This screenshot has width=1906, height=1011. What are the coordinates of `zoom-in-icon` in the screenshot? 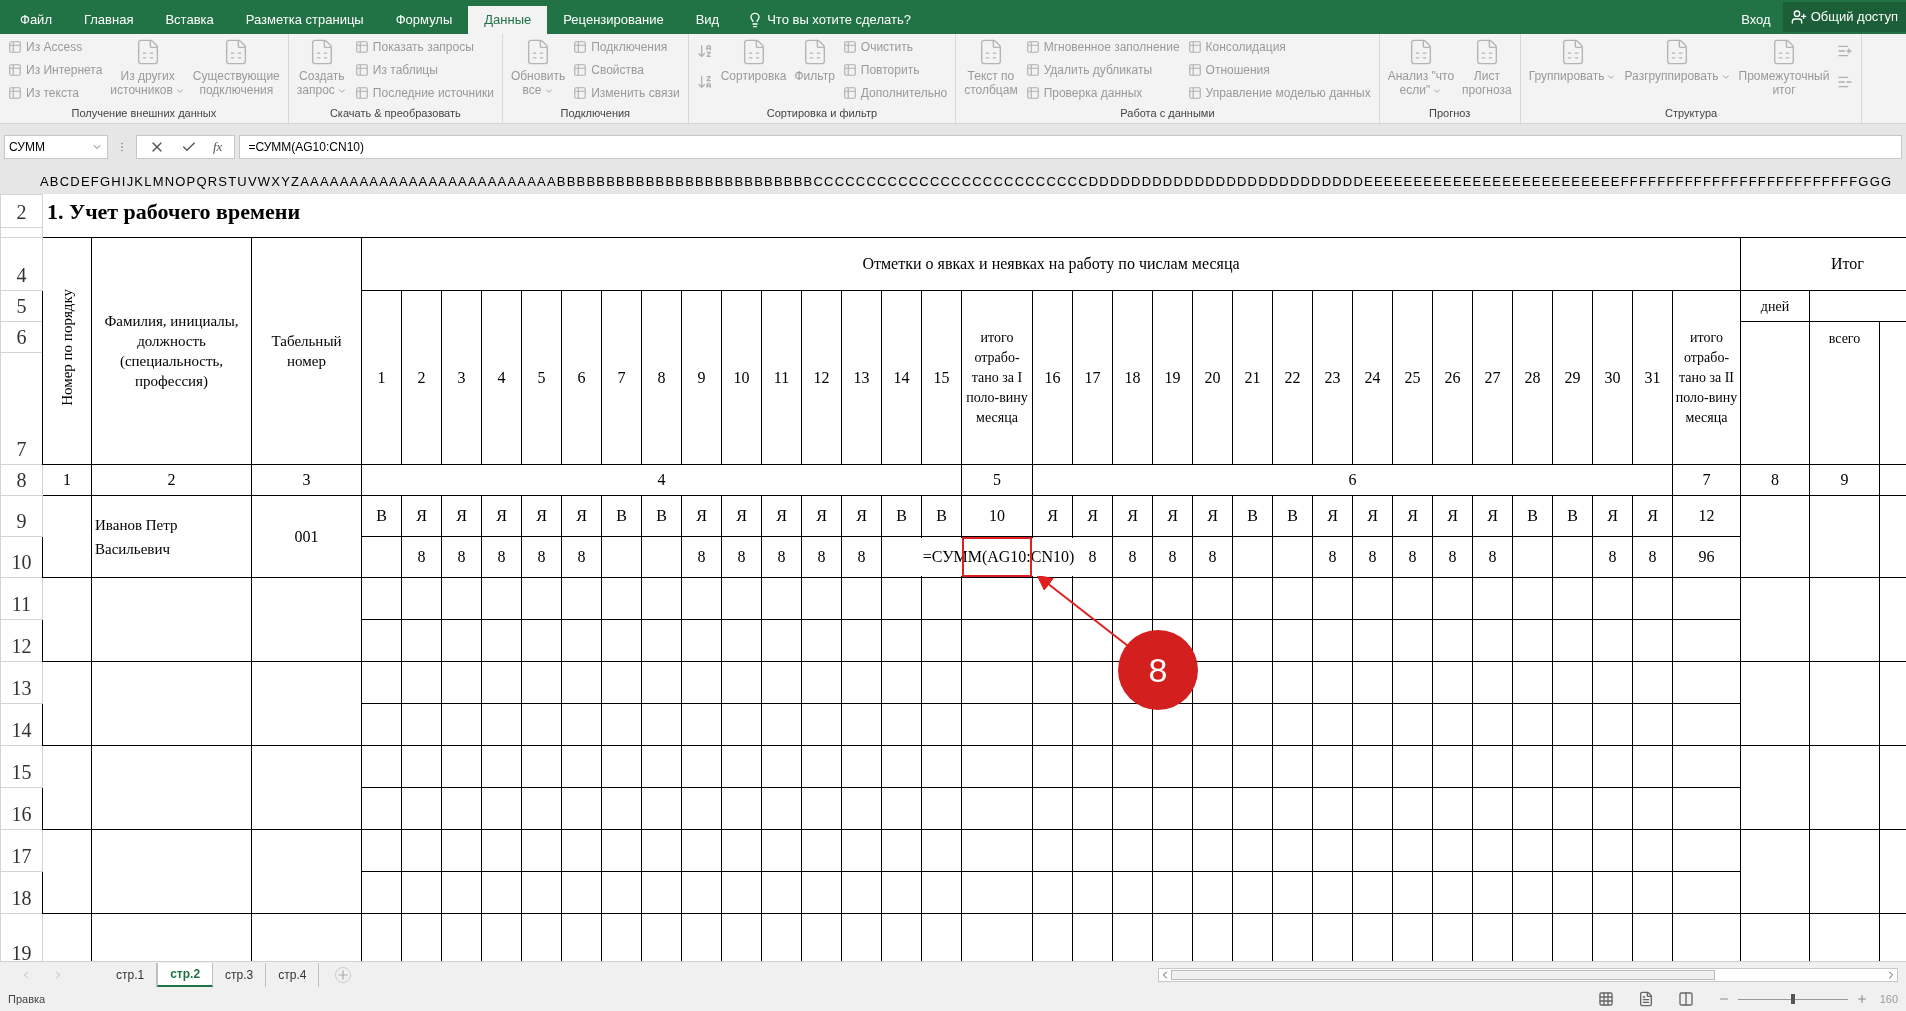 It's located at (1861, 999).